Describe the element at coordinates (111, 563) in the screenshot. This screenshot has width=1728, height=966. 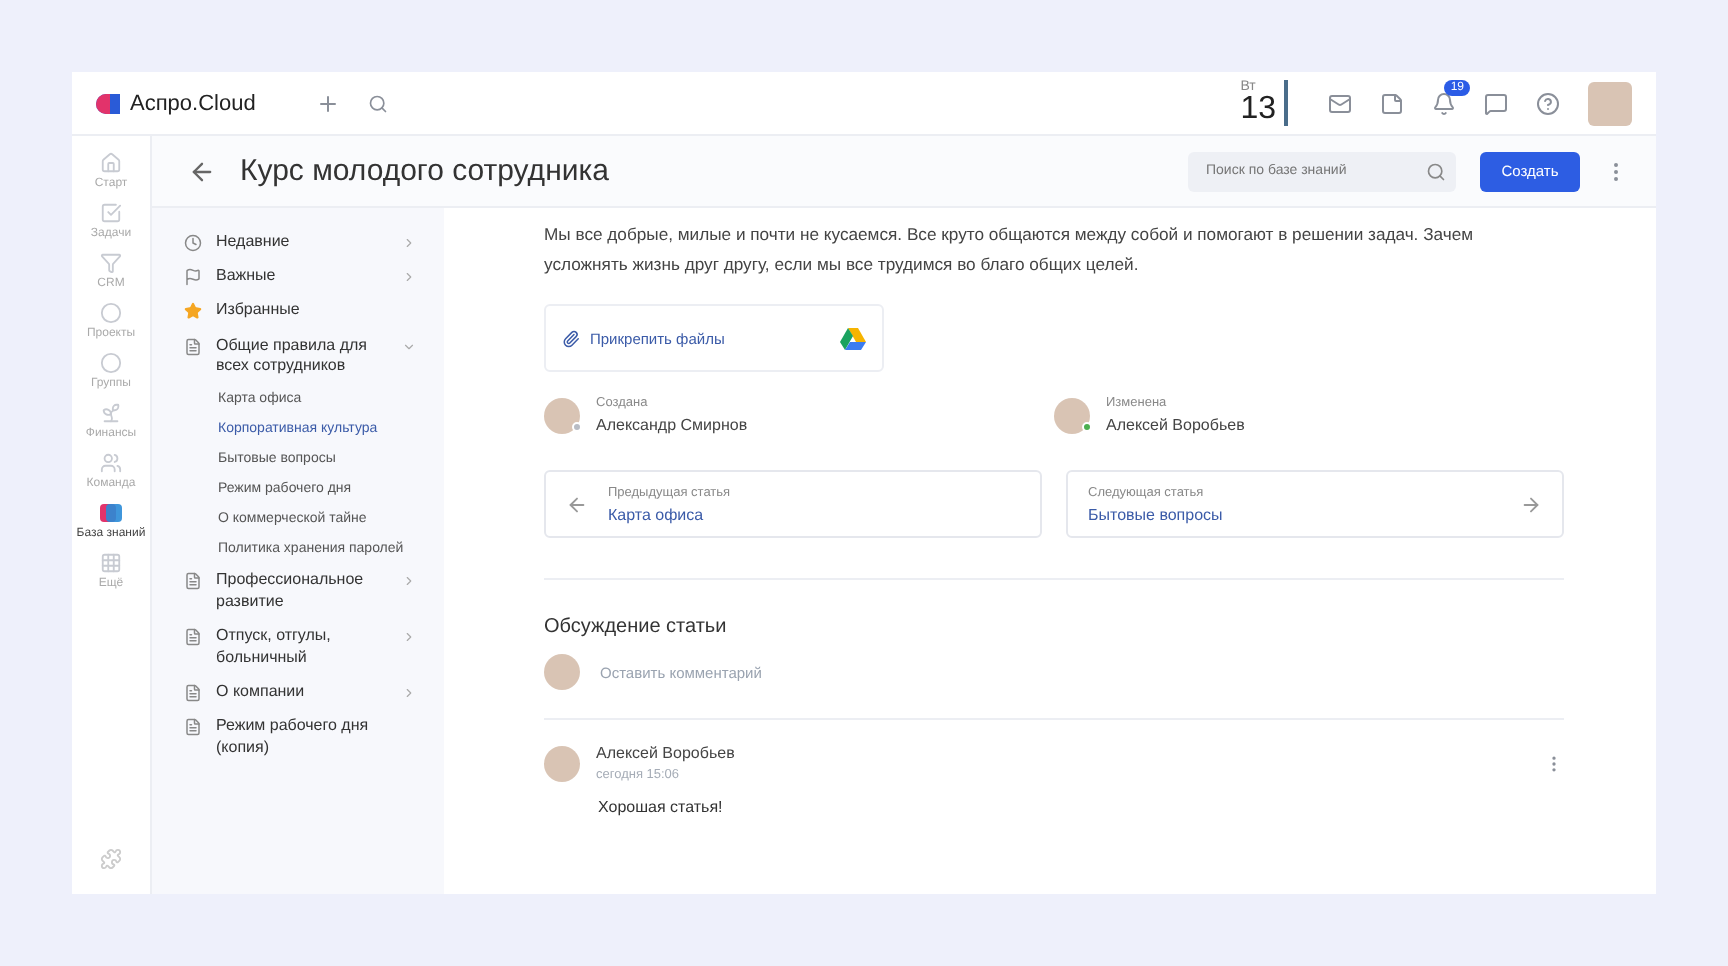
I see `grid-icon` at that location.